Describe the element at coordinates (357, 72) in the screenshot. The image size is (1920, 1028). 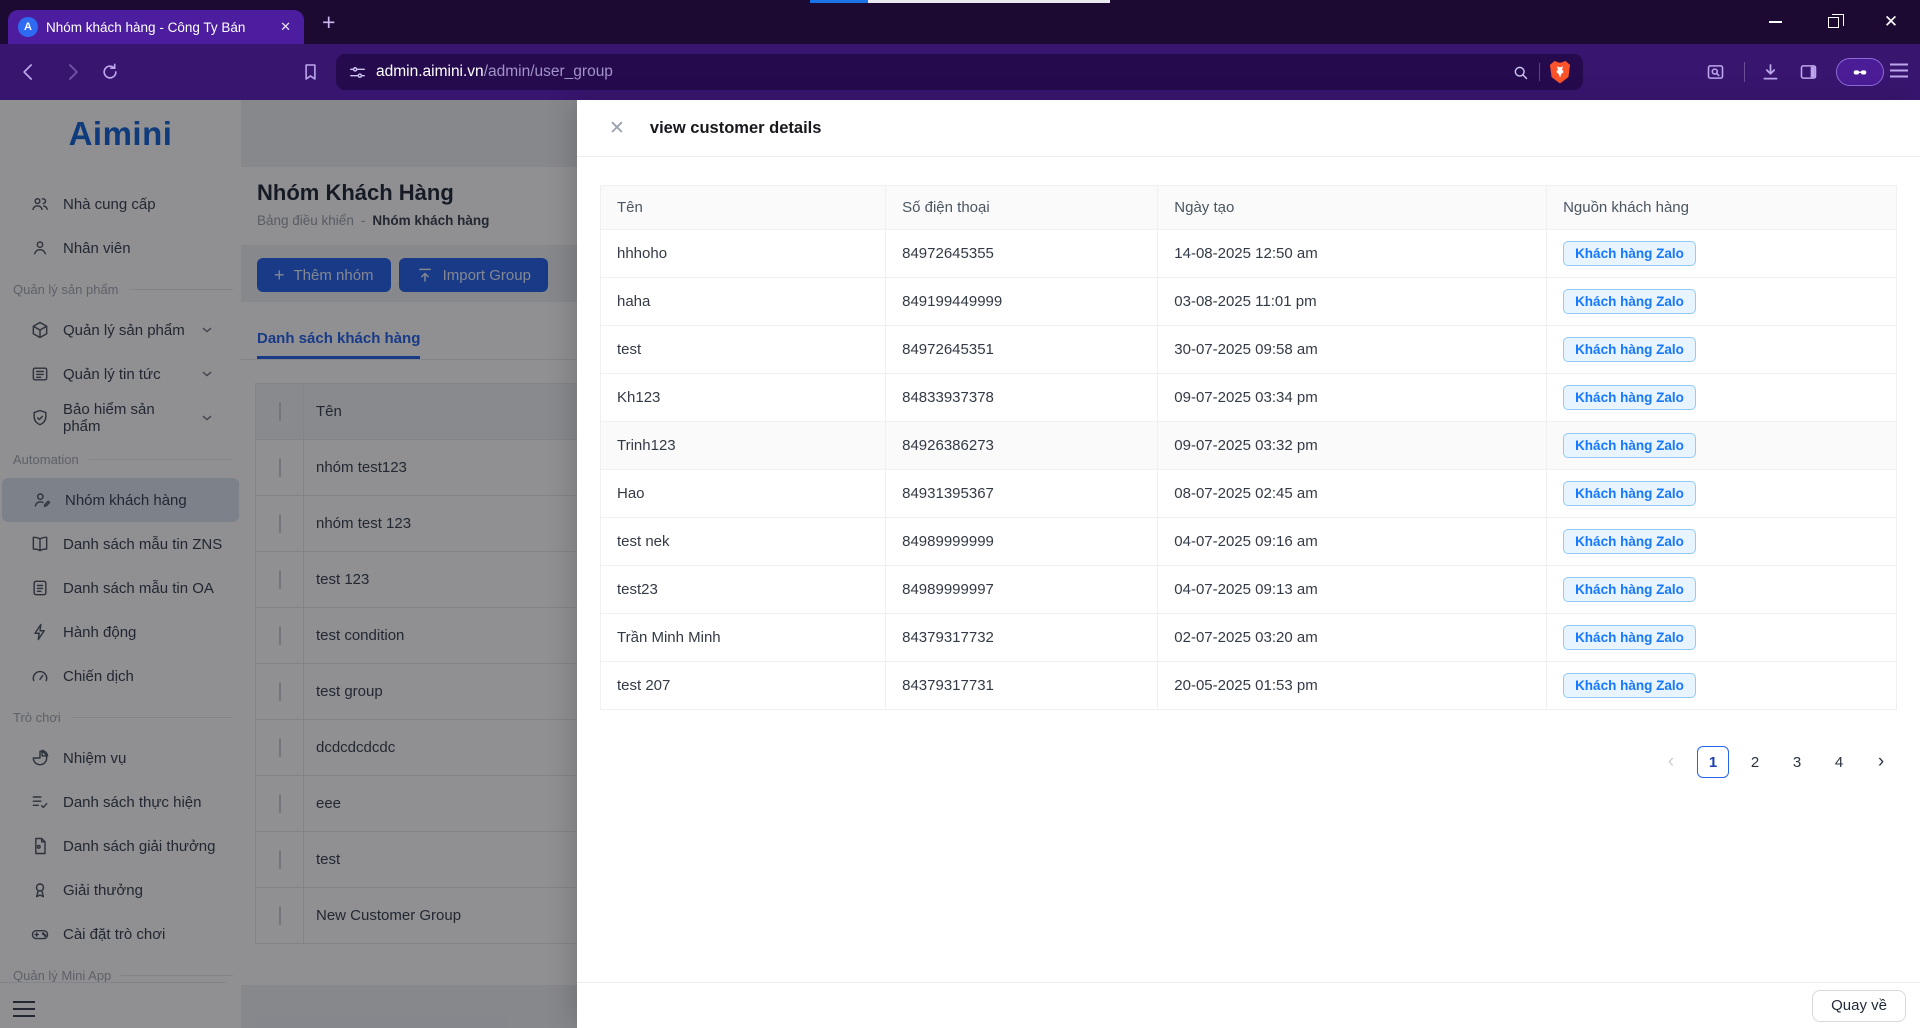
I see `site-settings-icon` at that location.